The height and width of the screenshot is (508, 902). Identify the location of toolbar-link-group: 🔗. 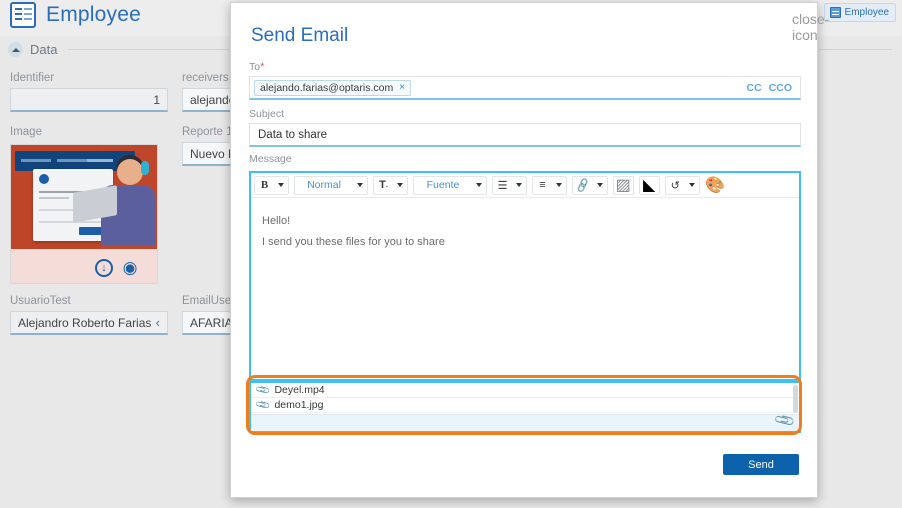
(589, 185).